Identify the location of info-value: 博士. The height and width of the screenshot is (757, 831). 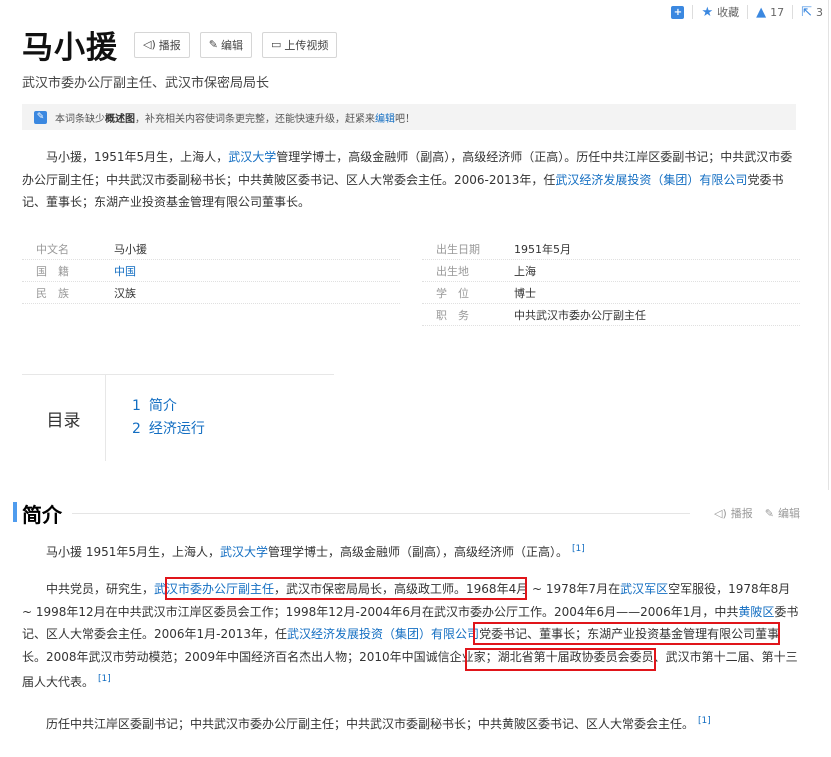
(525, 293).